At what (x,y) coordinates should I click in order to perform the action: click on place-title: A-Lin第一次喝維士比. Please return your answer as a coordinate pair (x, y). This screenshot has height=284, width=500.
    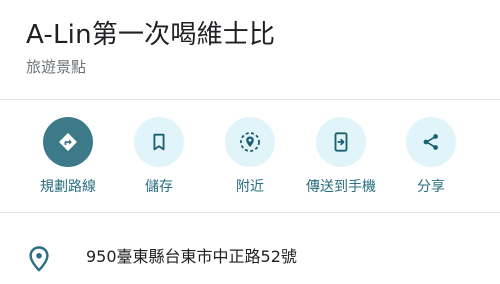
    Looking at the image, I should click on (151, 35).